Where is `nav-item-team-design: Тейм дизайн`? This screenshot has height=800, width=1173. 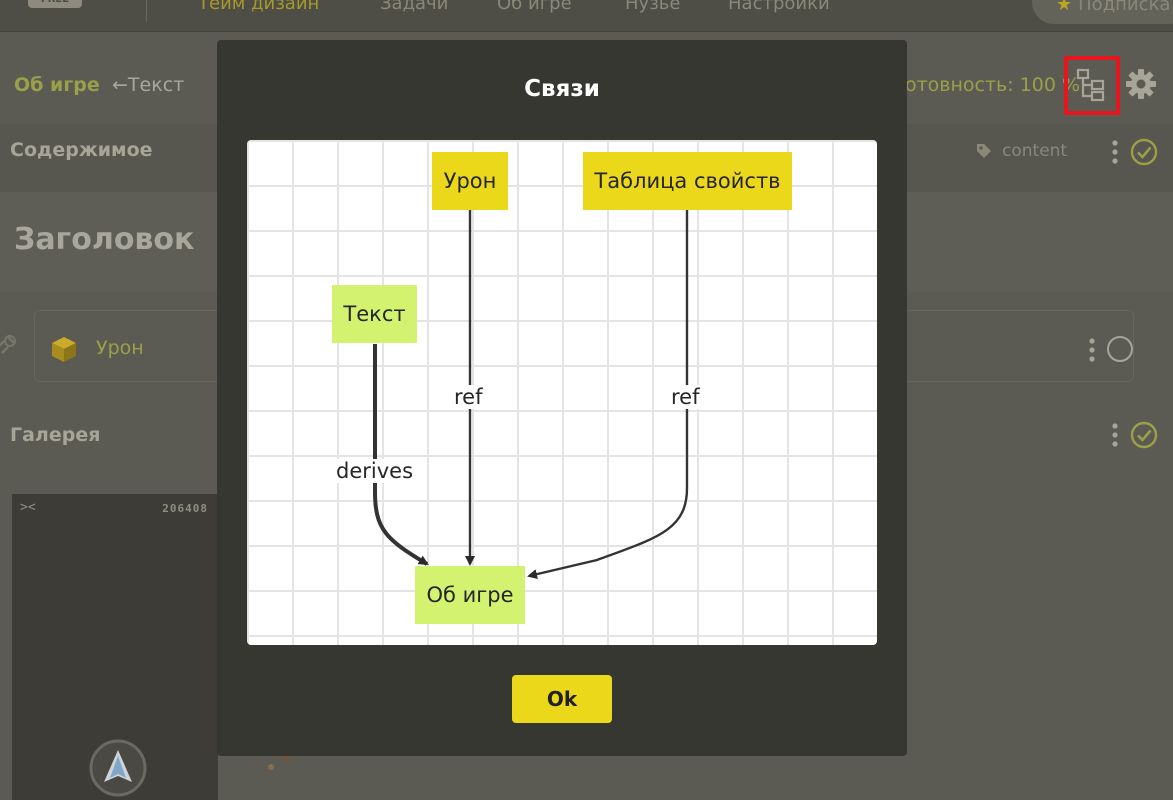 nav-item-team-design: Тейм дизайн is located at coordinates (258, 7).